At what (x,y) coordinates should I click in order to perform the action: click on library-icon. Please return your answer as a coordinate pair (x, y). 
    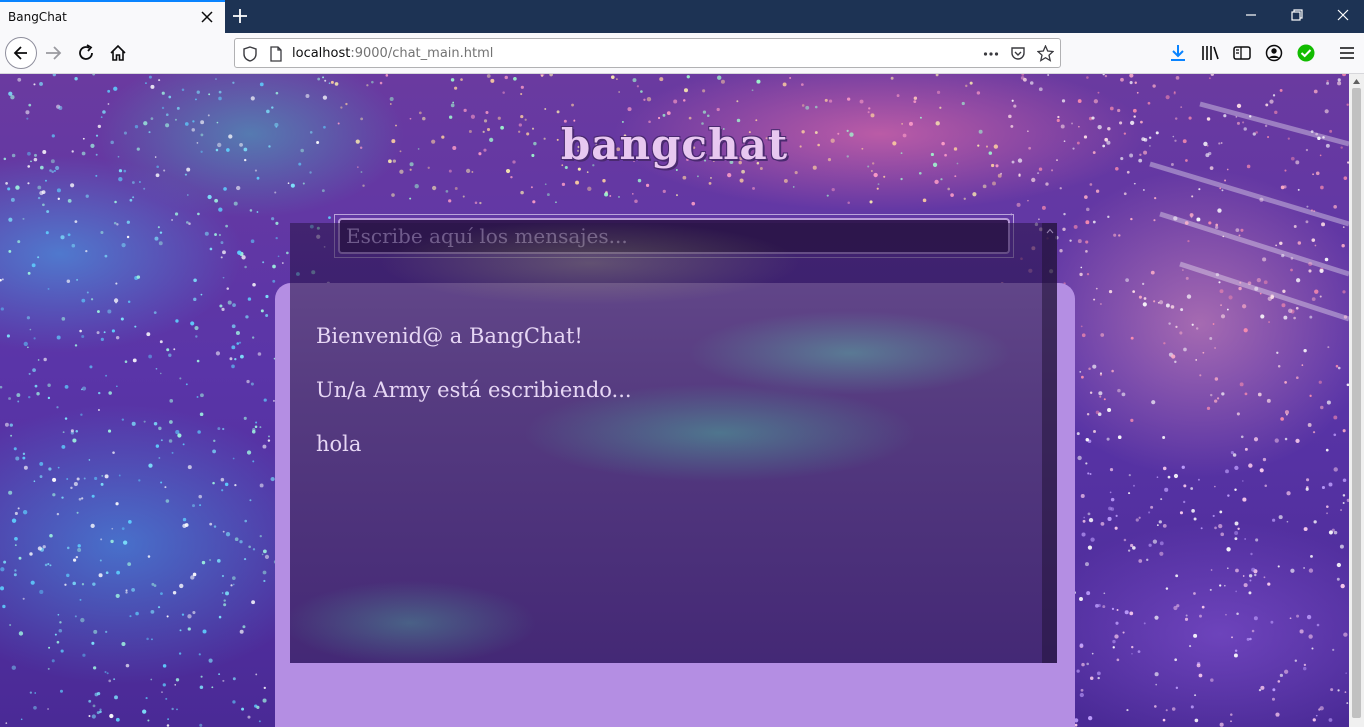
    Looking at the image, I should click on (1210, 53).